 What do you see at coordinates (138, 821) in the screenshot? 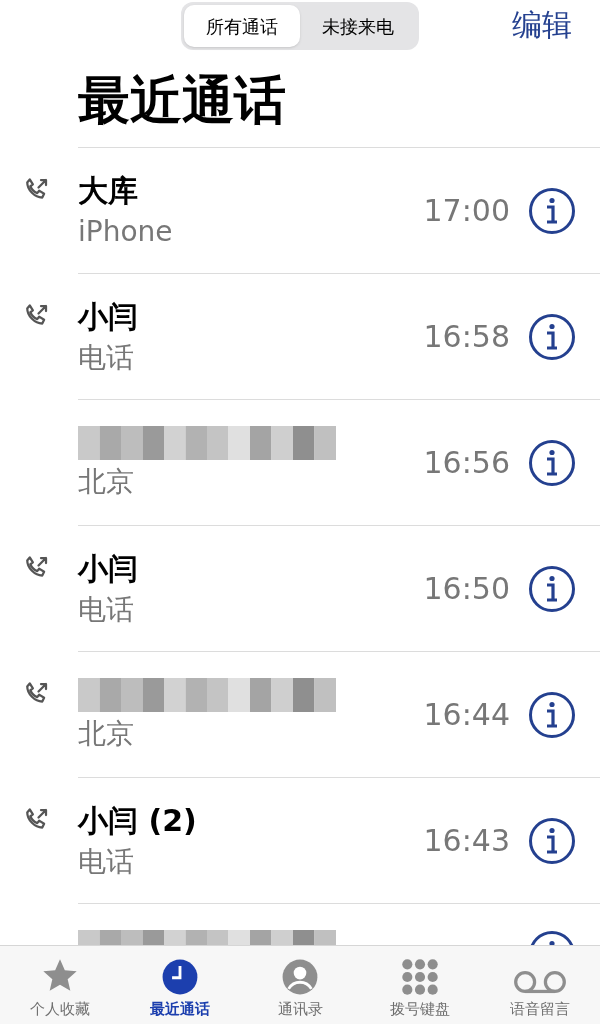
I see `contact-name: 小闫 (2)` at bounding box center [138, 821].